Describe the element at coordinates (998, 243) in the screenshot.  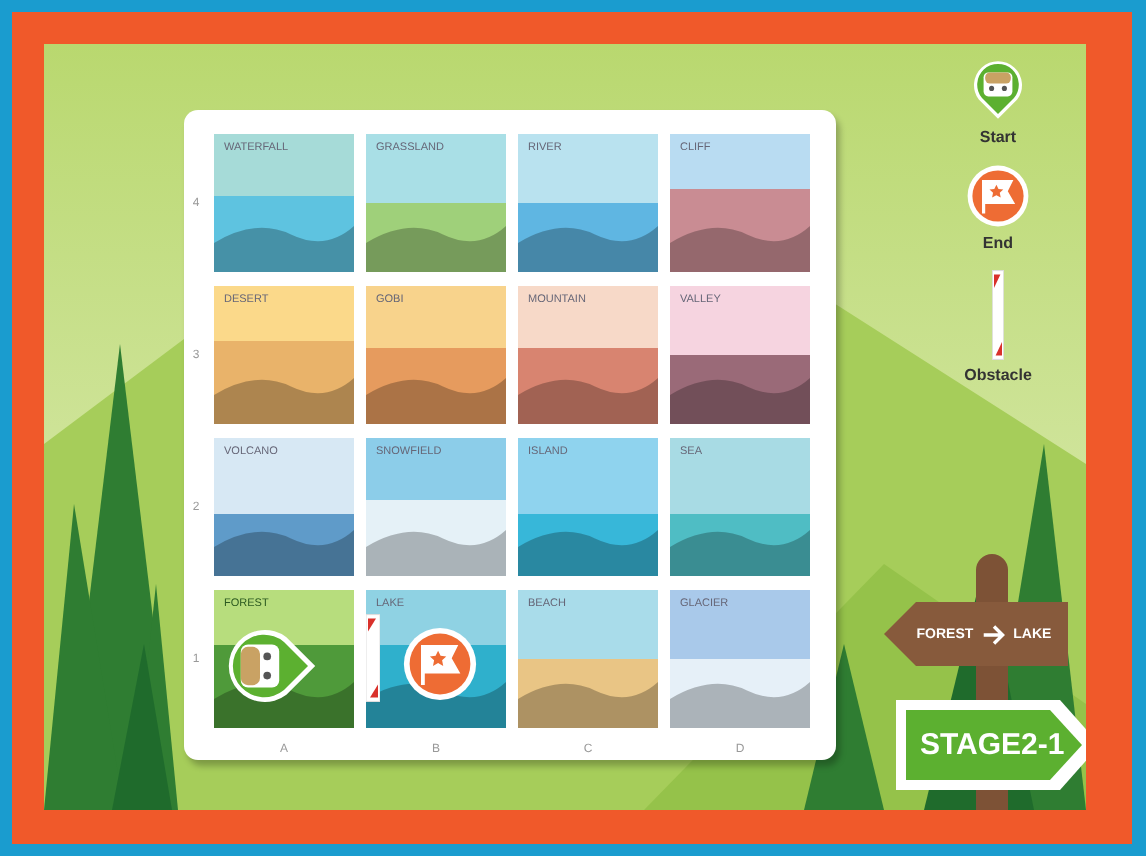
I see `legend-label: End` at that location.